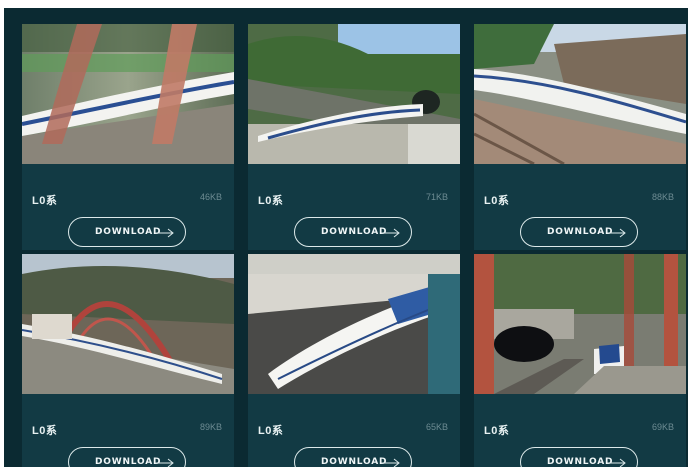 This screenshot has width=690, height=467. I want to click on image-card-5: L0系 65KB DOWNLOAD, so click(354, 360).